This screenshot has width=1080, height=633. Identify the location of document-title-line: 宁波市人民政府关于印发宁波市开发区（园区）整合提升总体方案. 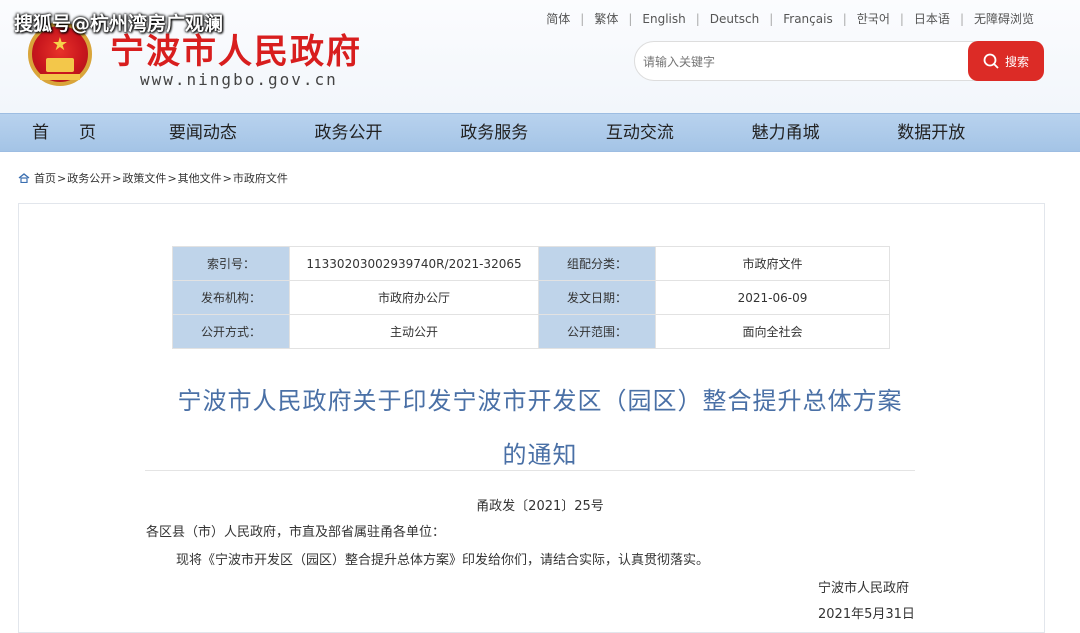
(540, 401).